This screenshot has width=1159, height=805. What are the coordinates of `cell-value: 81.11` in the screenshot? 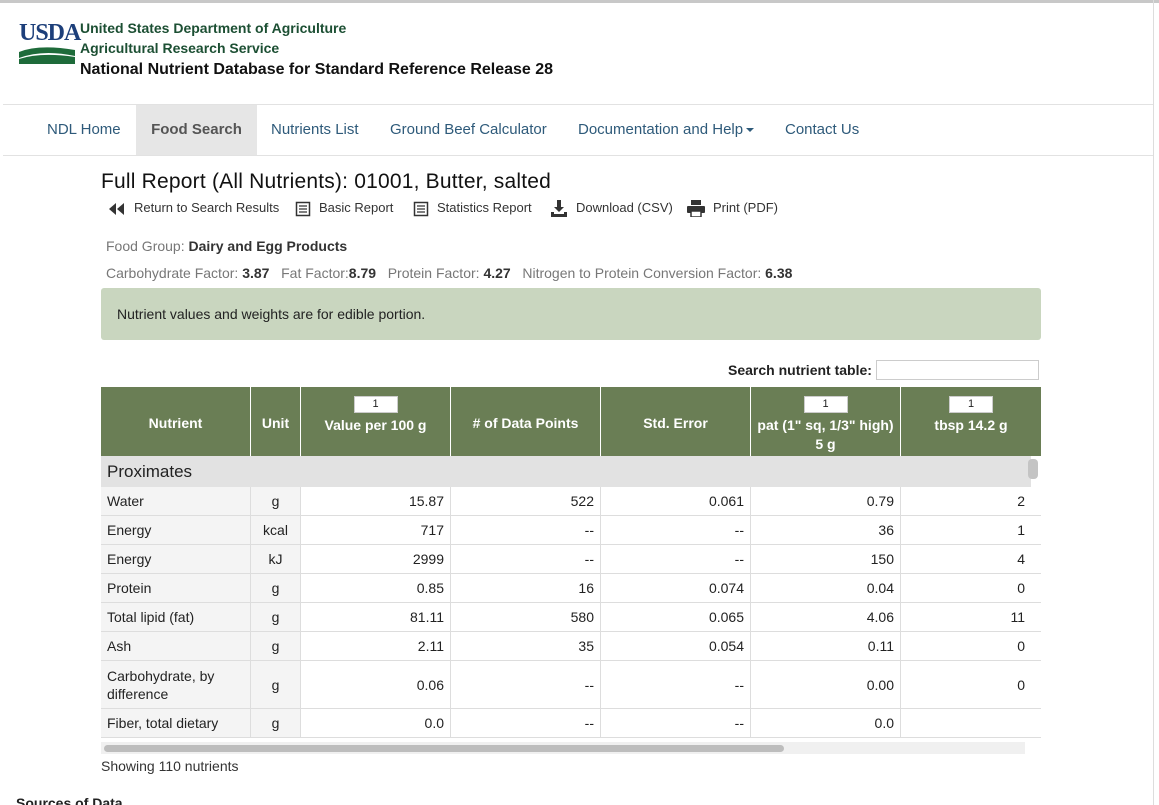 It's located at (376, 617).